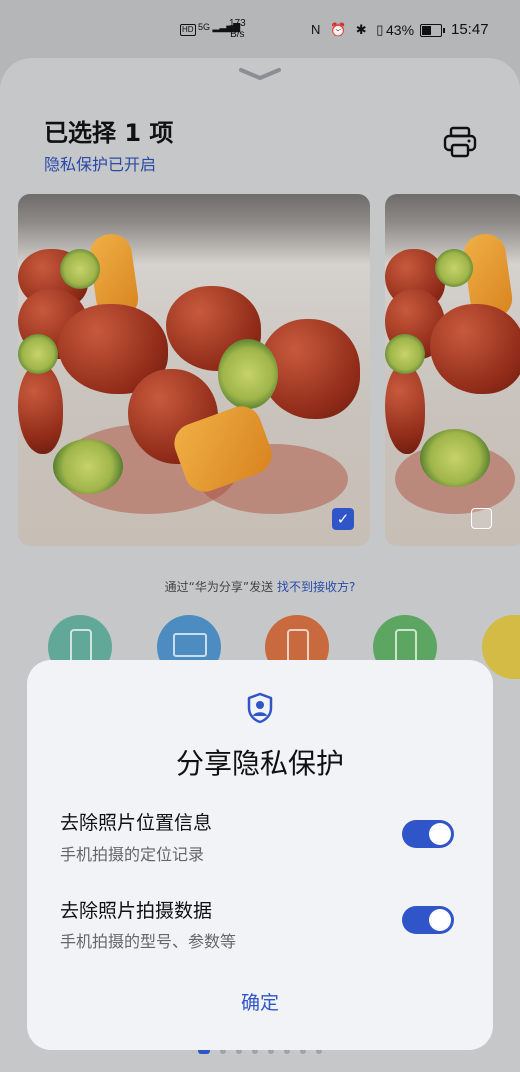 The height and width of the screenshot is (1072, 520). I want to click on remove-exif-toggle, so click(428, 920).